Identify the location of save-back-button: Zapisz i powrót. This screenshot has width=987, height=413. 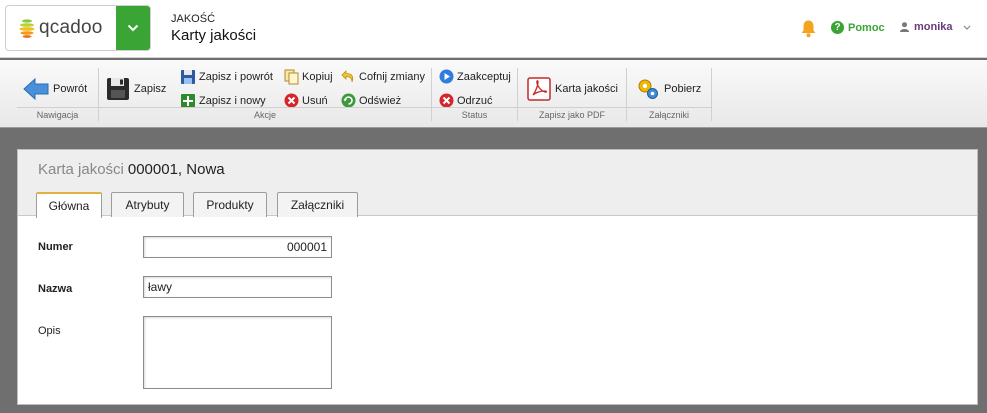
(226, 77).